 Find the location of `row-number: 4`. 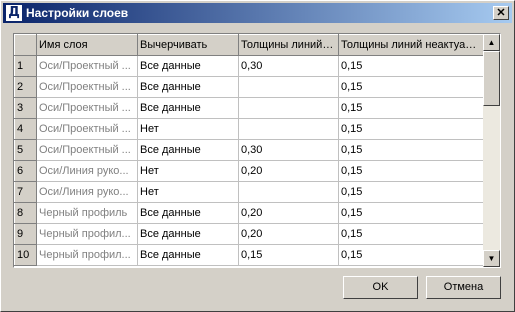

row-number: 4 is located at coordinates (25, 129).